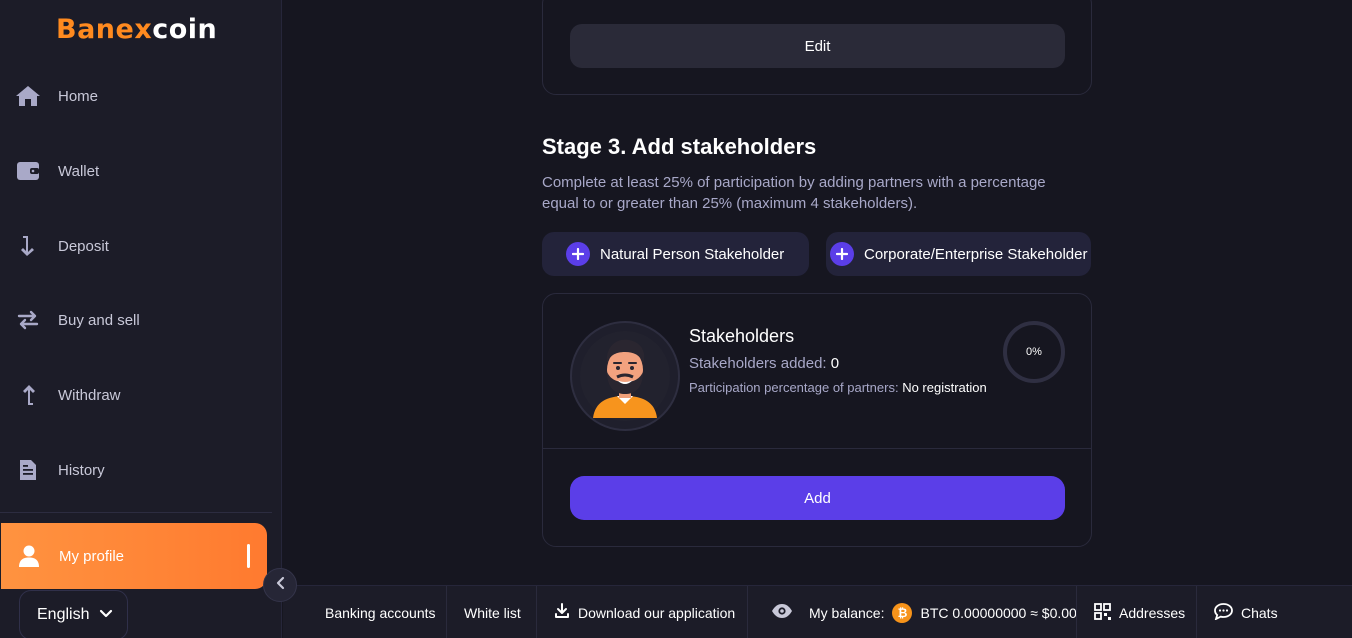 The image size is (1352, 638). What do you see at coordinates (28, 470) in the screenshot?
I see `document-icon` at bounding box center [28, 470].